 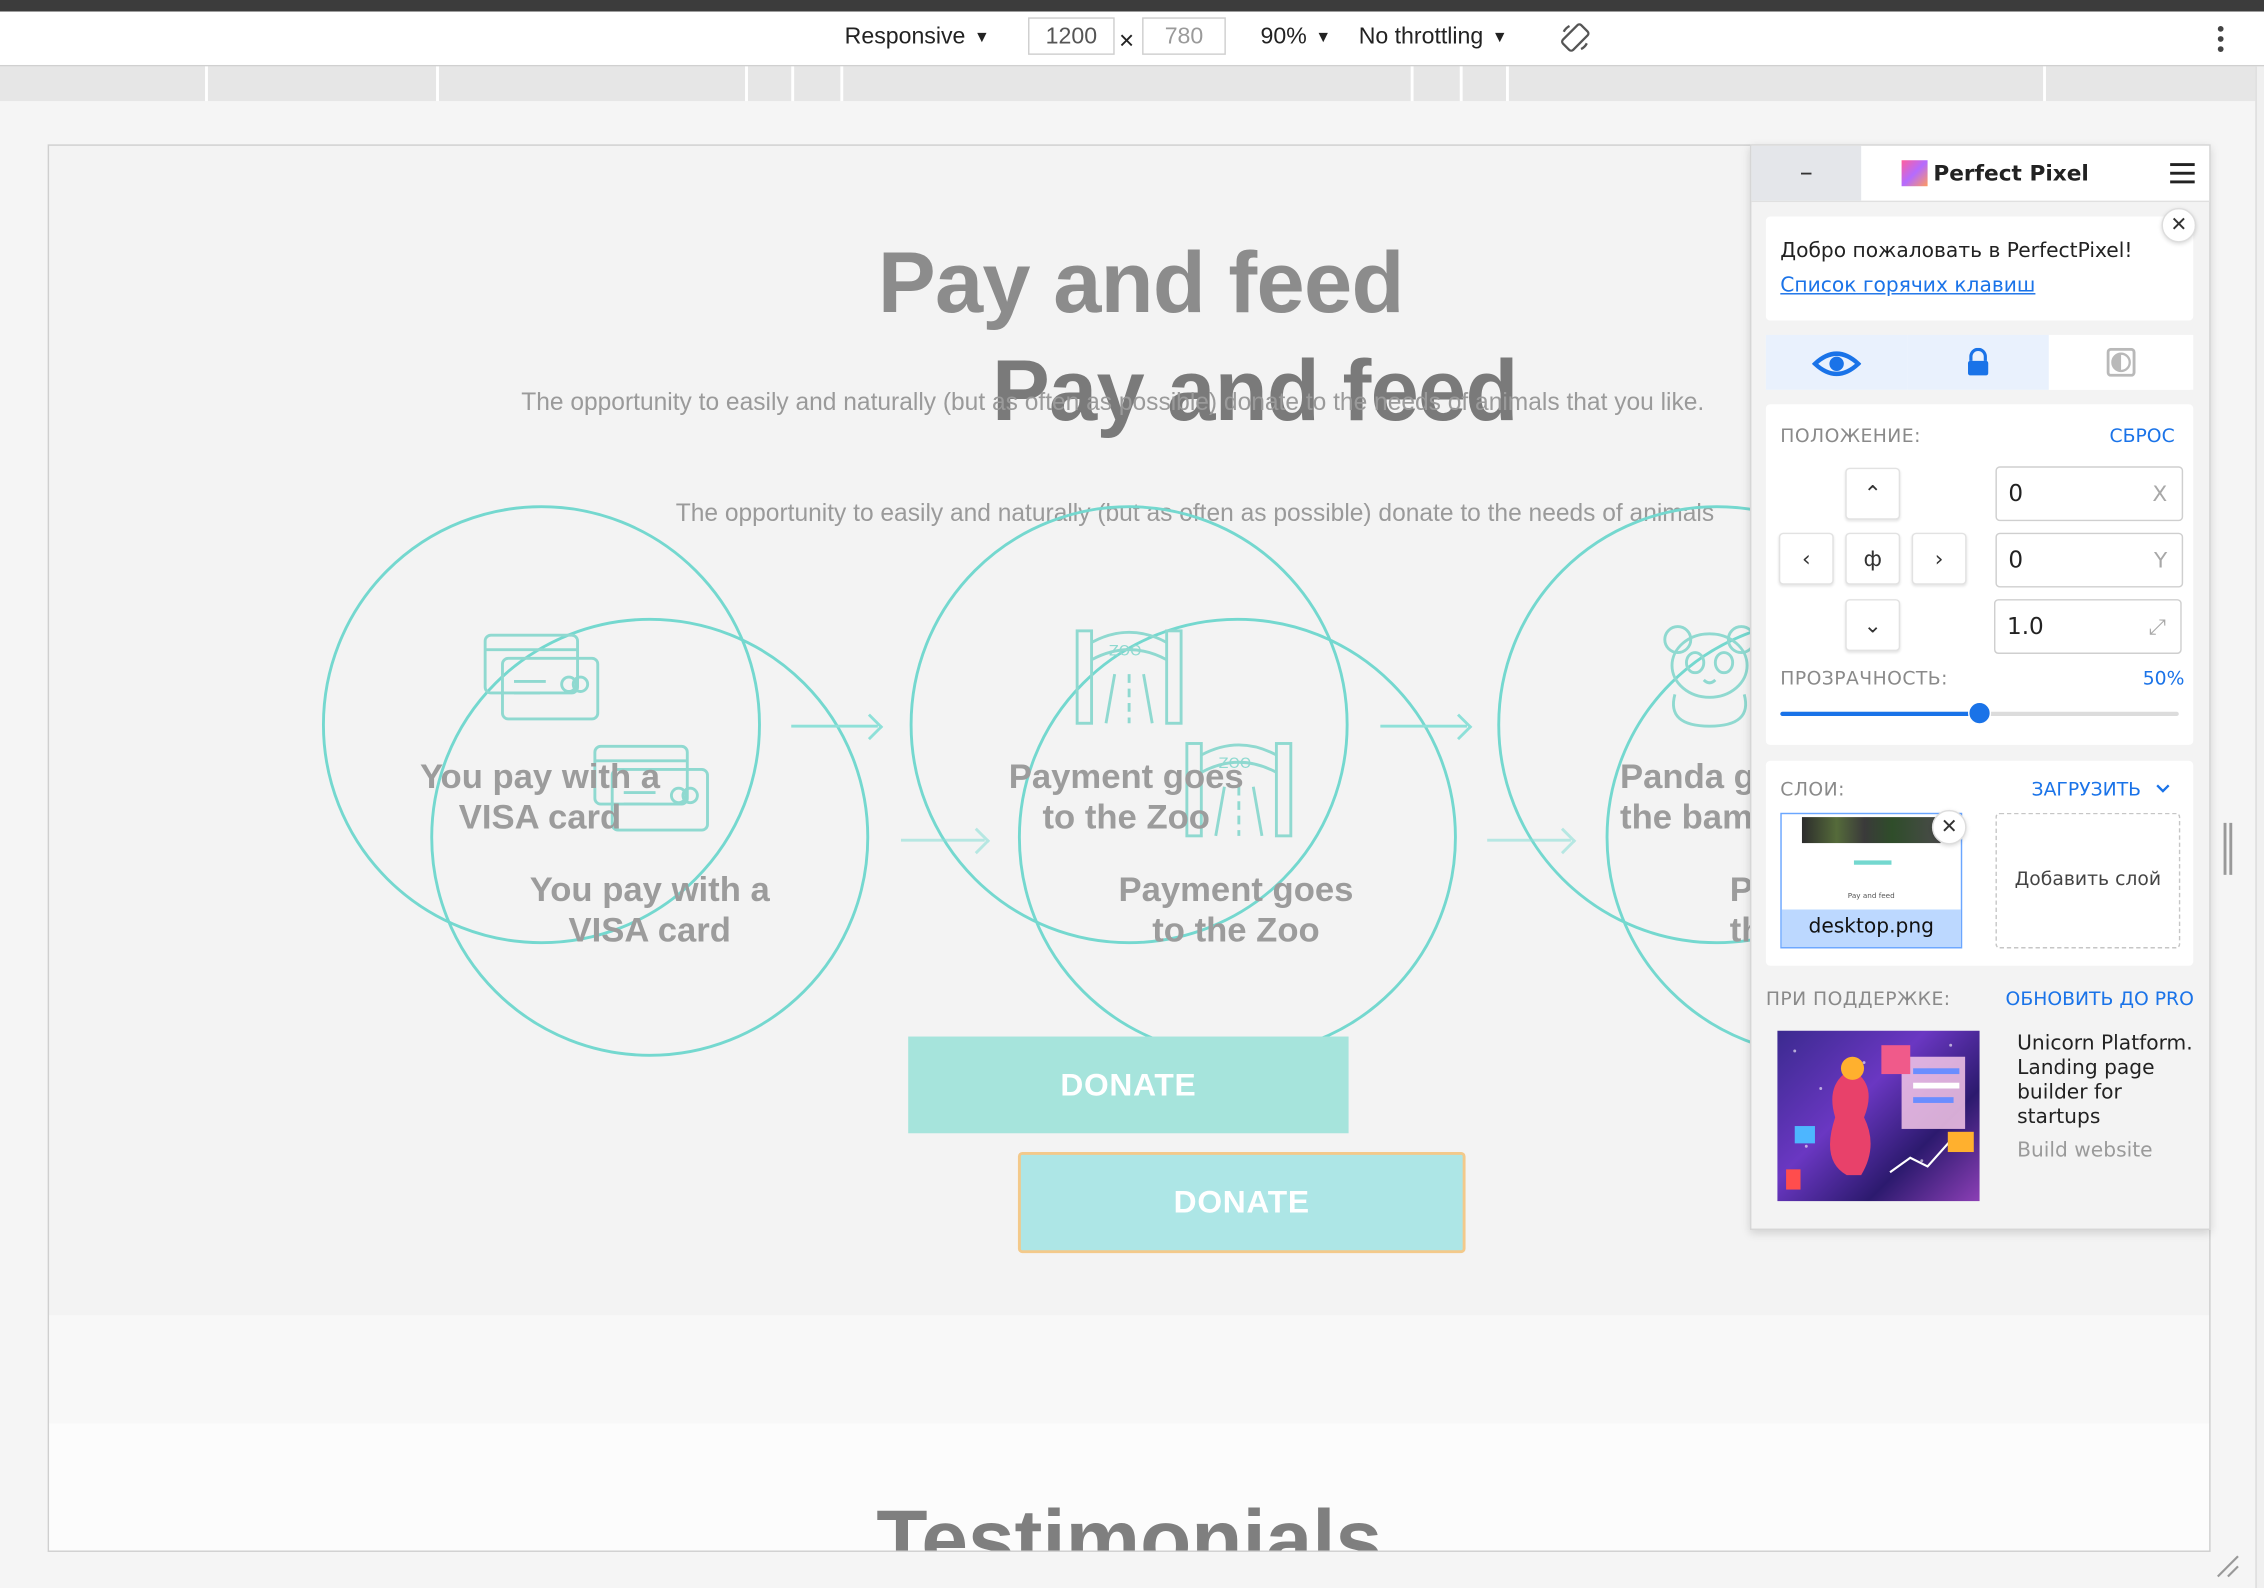 I want to click on scrollbar, so click(x=2259, y=827).